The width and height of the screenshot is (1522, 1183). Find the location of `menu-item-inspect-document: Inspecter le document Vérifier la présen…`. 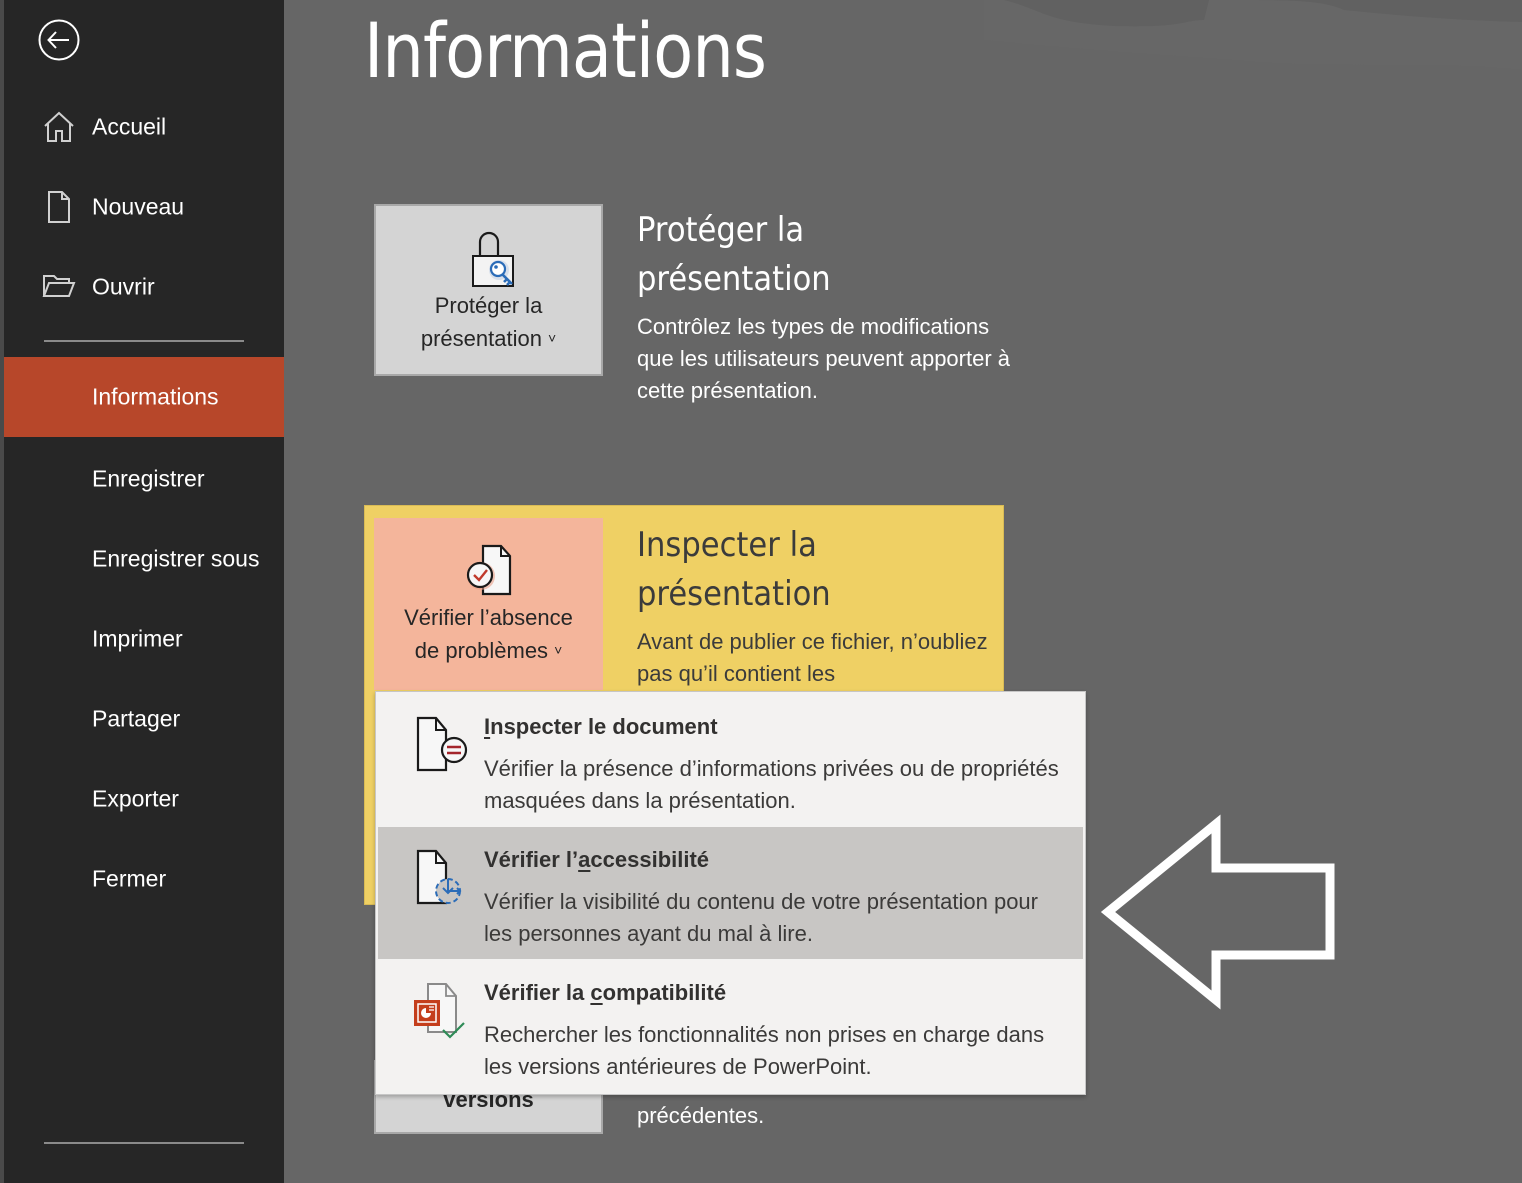

menu-item-inspect-document: Inspecter le document Vérifier la présen… is located at coordinates (730, 760).